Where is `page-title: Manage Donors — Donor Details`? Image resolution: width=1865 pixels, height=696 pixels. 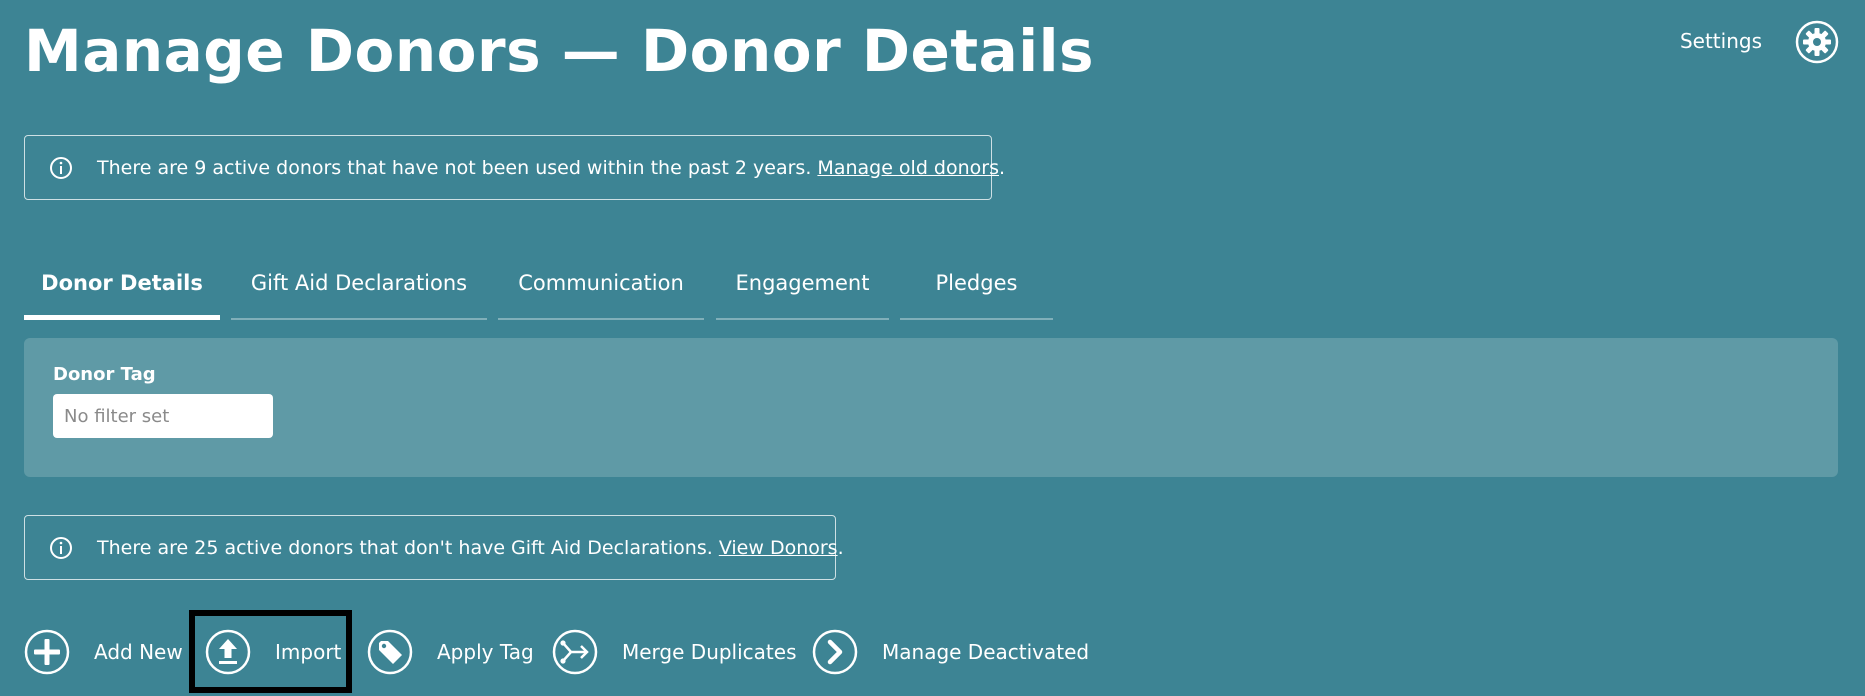
page-title: Manage Donors — Donor Details is located at coordinates (559, 51).